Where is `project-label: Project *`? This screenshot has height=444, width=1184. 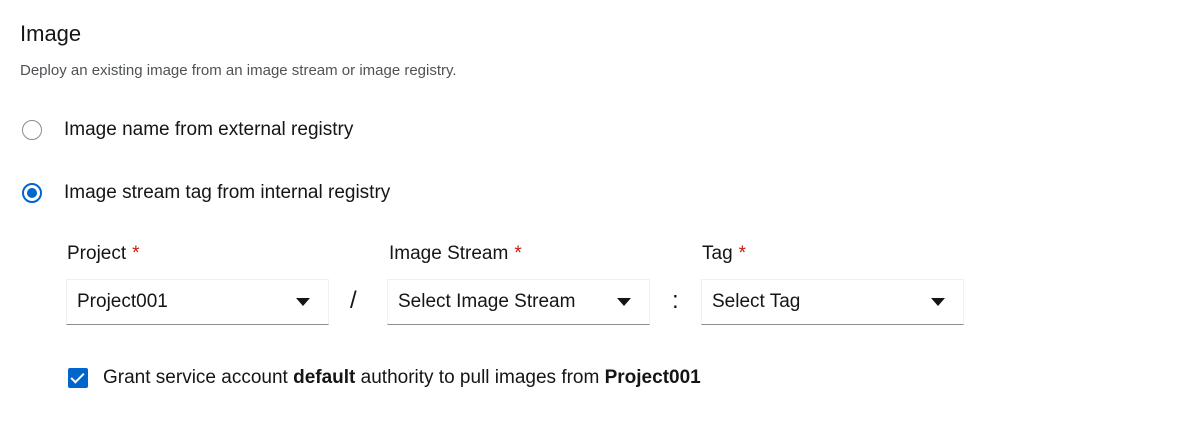
project-label: Project * is located at coordinates (103, 254).